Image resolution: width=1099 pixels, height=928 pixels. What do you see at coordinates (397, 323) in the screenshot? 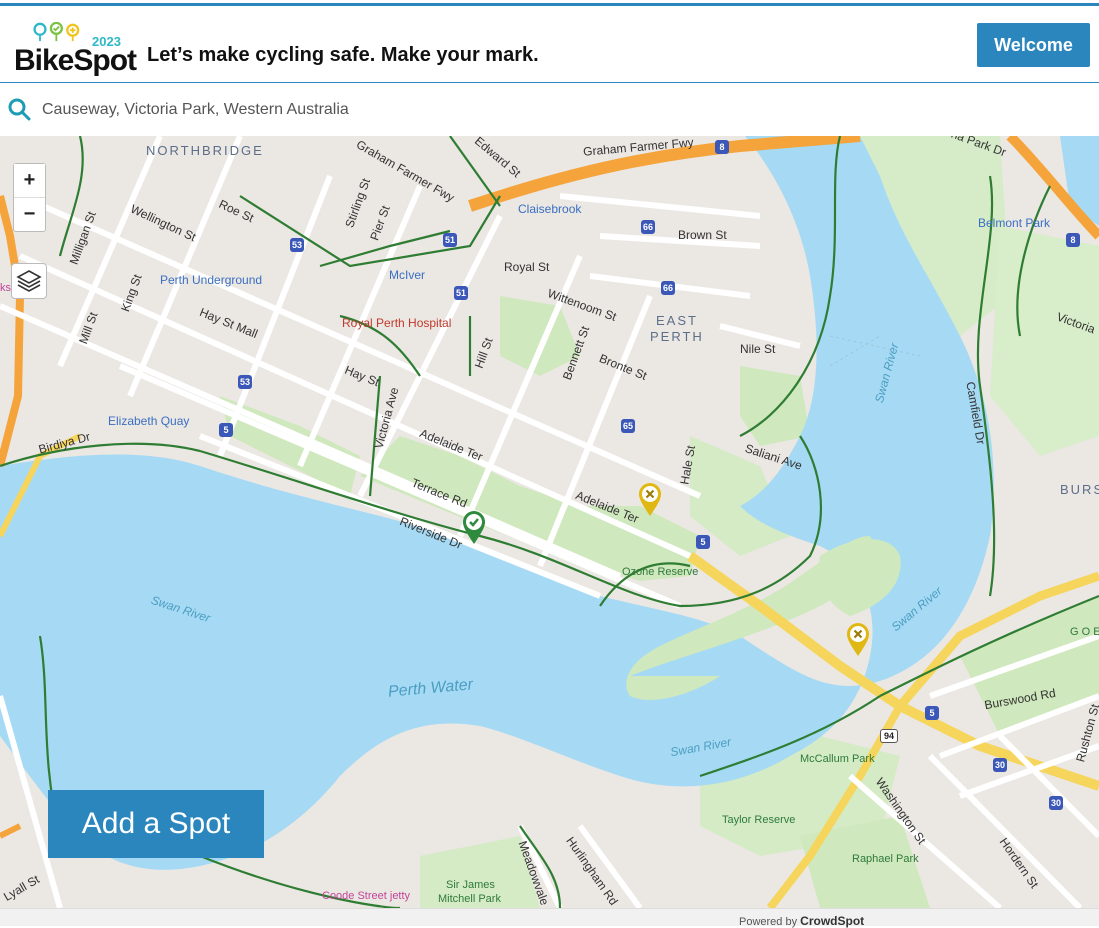
I see `hospital-label: Royal Perth Hospital` at bounding box center [397, 323].